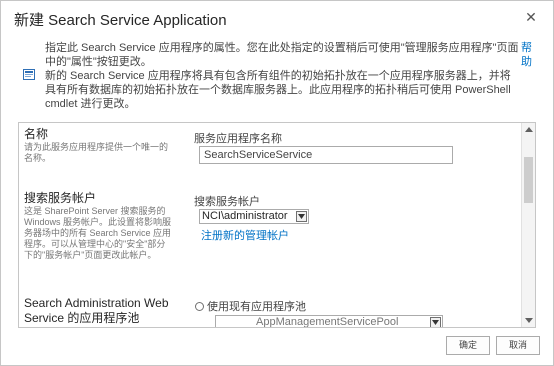  Describe the element at coordinates (256, 307) in the screenshot. I see `use-existing-pool-label: 使用现有应用程序池` at that location.